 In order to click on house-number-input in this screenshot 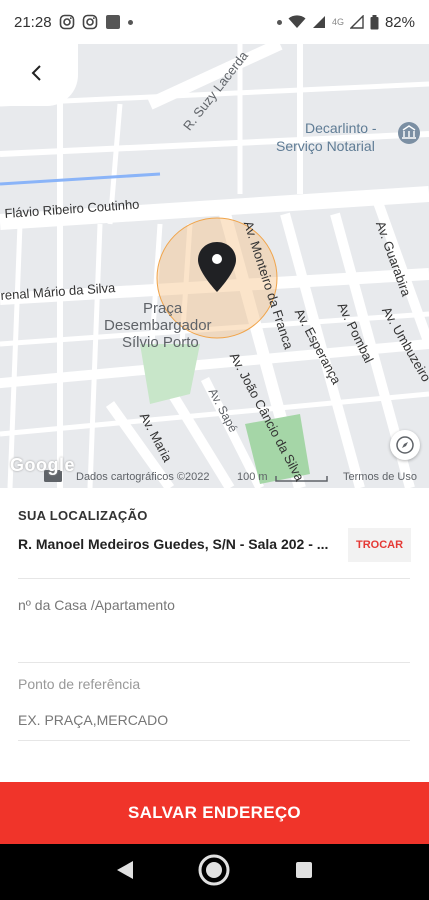, I will do `click(214, 605)`.